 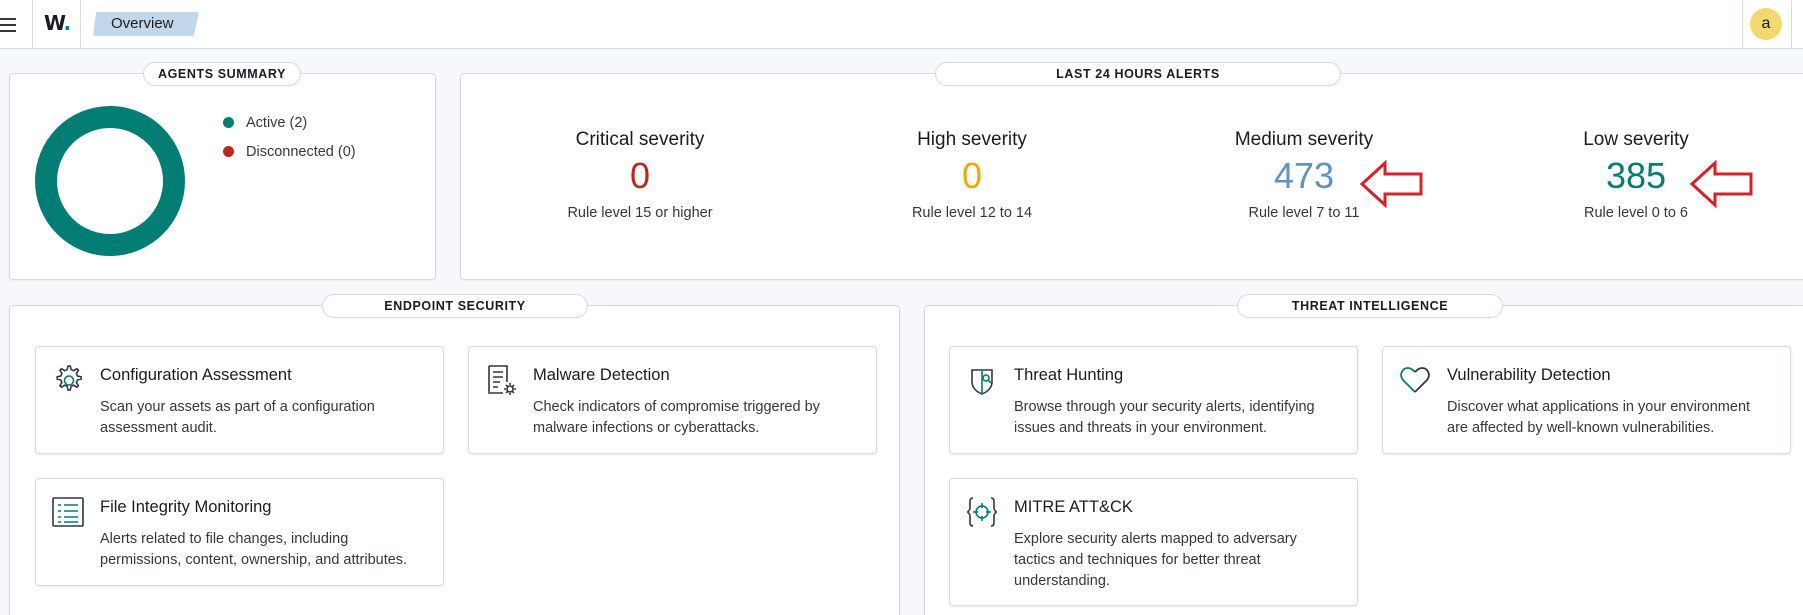 I want to click on card-title: Configuration Assessment, so click(x=196, y=375).